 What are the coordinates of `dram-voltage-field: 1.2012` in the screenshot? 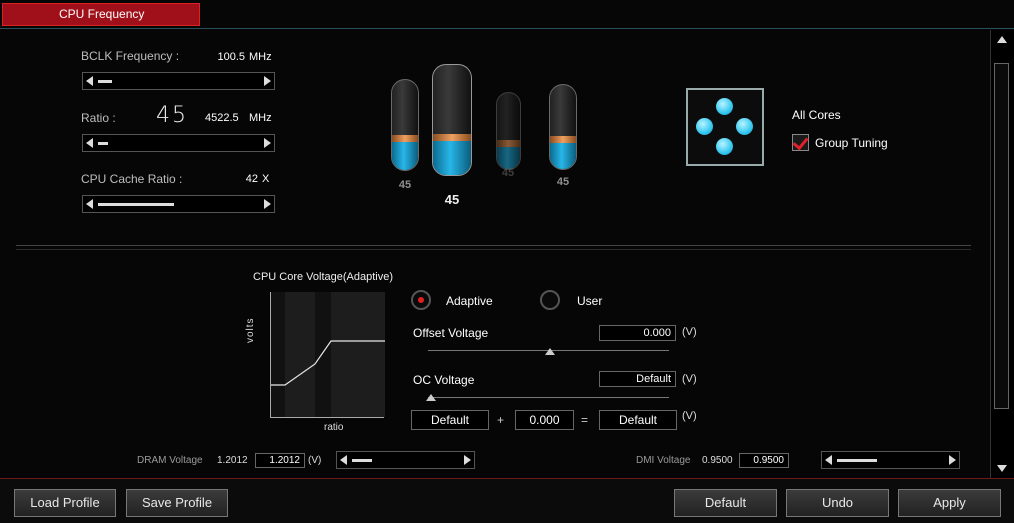 It's located at (280, 460).